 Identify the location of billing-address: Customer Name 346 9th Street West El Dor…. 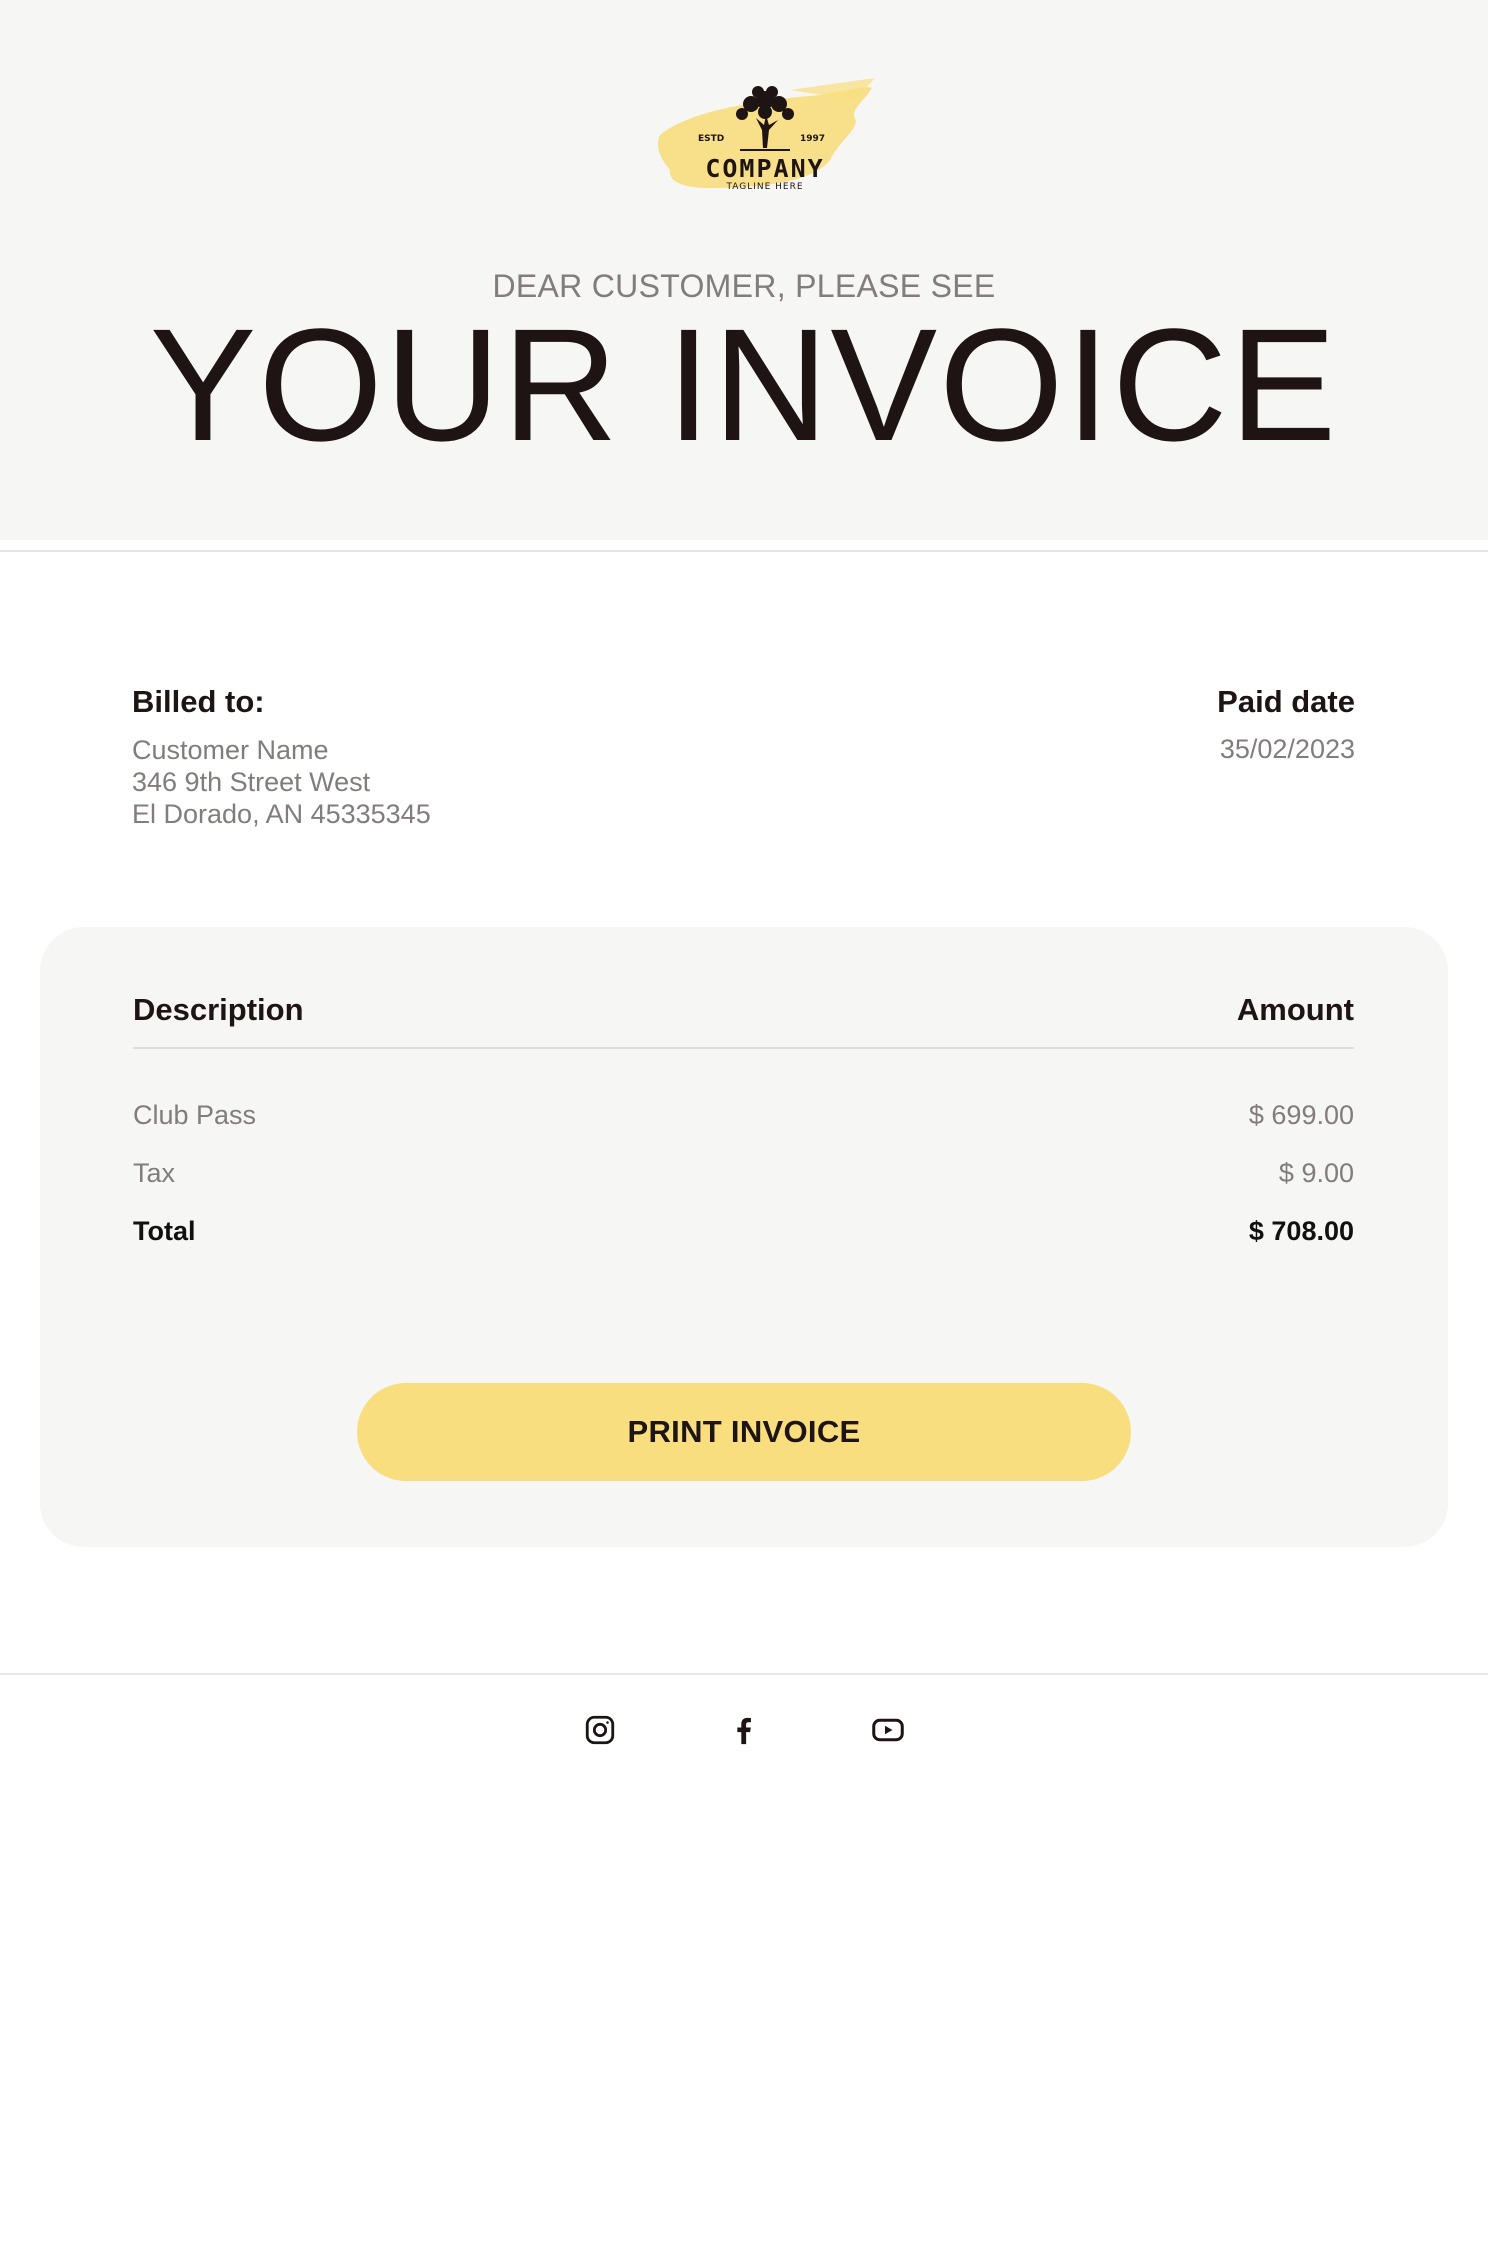
(281, 782).